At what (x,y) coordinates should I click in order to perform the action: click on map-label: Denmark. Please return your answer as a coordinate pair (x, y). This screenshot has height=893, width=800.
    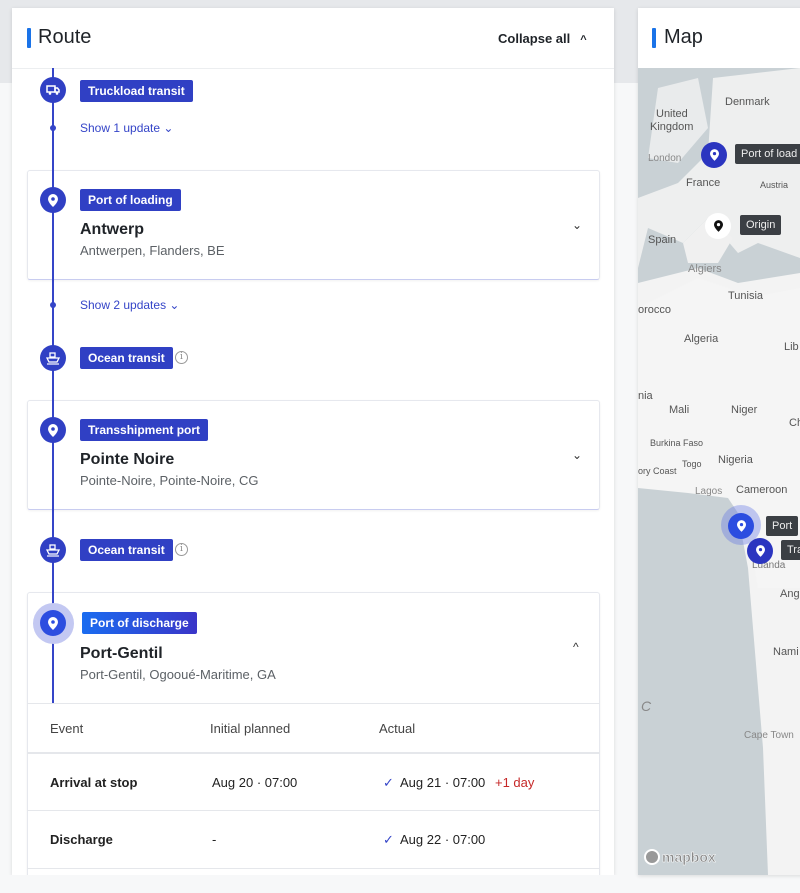
    Looking at the image, I should click on (747, 102).